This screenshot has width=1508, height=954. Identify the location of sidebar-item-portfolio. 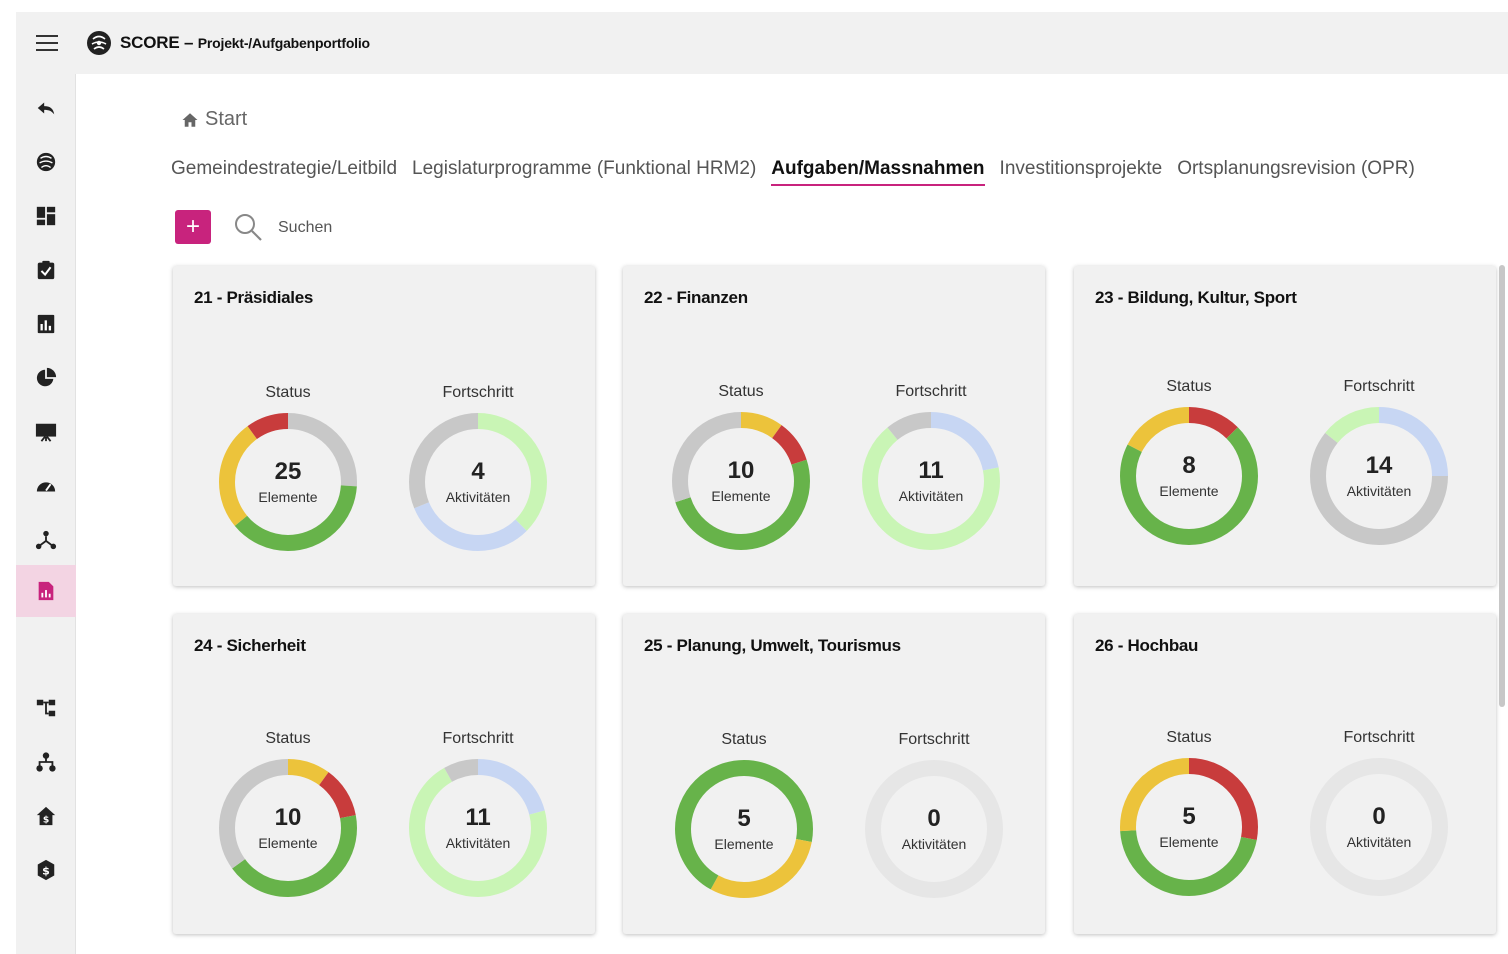
(46, 591).